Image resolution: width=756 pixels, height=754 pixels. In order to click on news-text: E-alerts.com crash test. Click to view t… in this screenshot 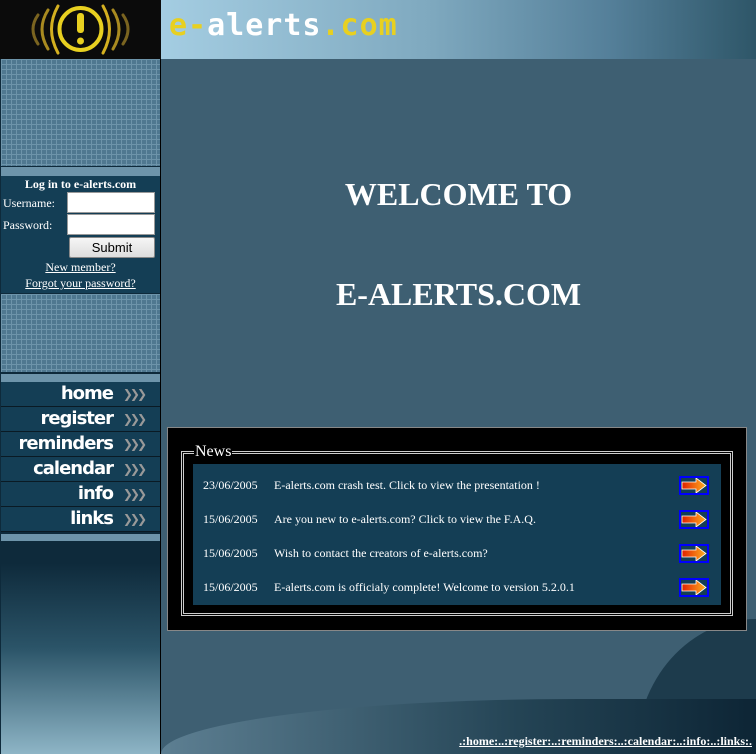, I will do `click(407, 485)`.